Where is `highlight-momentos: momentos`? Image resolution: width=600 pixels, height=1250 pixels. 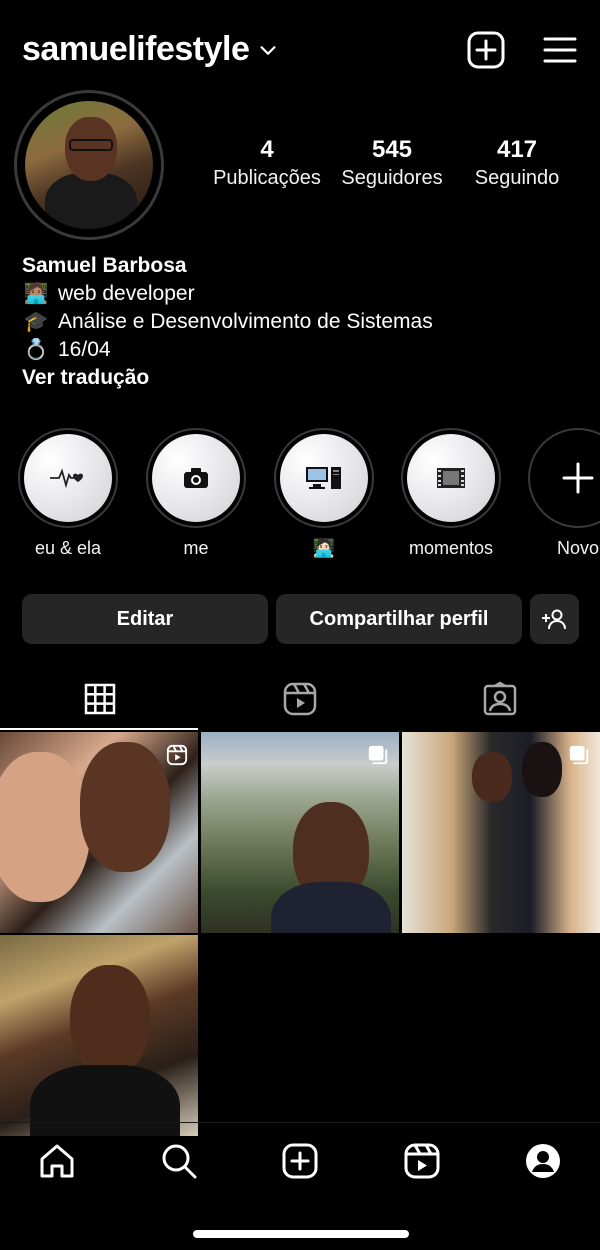
highlight-momentos: momentos is located at coordinates (451, 493).